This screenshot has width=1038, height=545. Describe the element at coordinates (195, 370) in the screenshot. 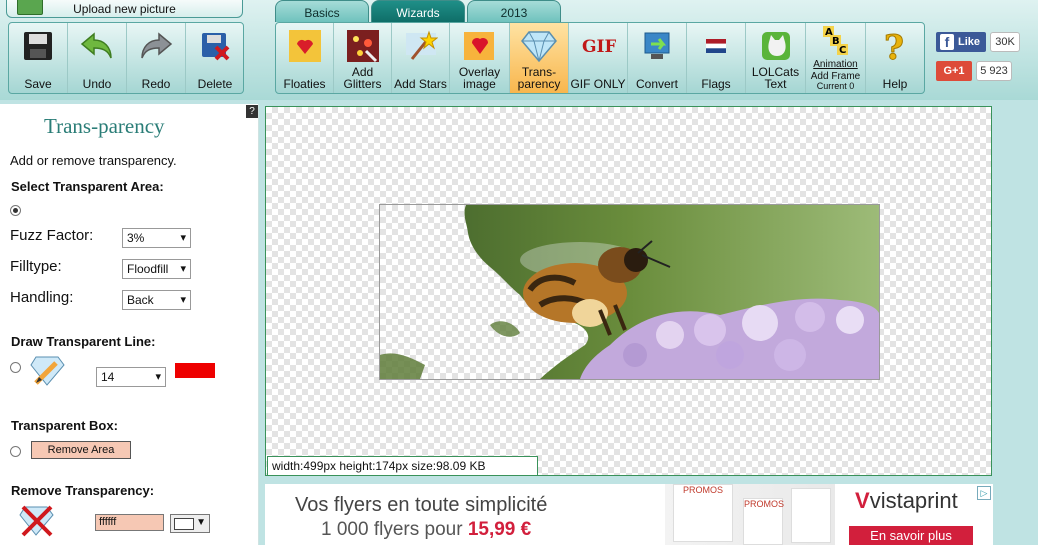

I see `line-color-swatch` at that location.